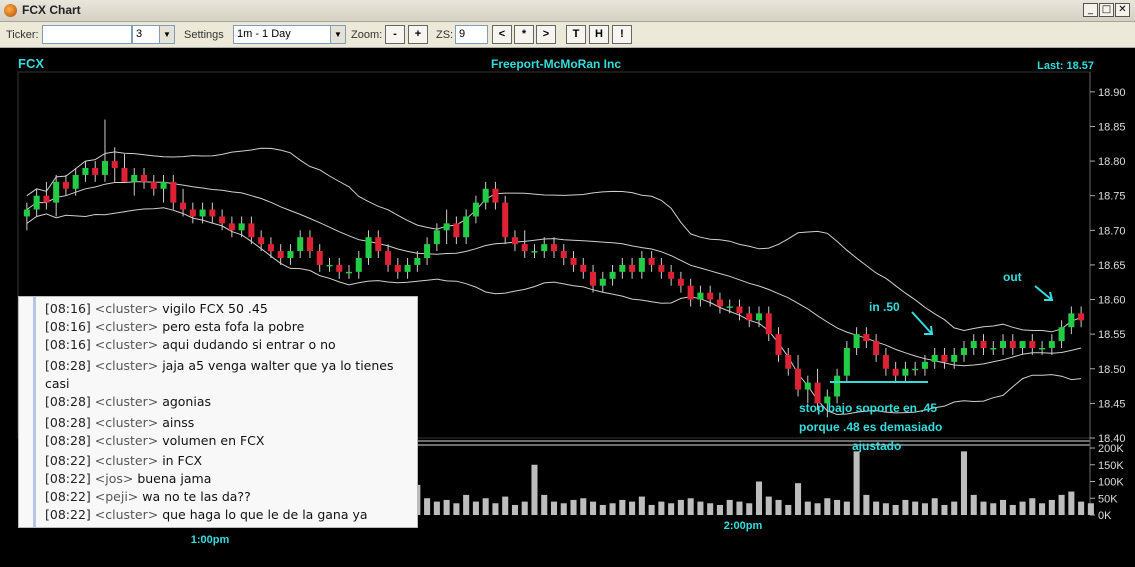 This screenshot has width=1135, height=567. I want to click on alert-button: !, so click(622, 34).